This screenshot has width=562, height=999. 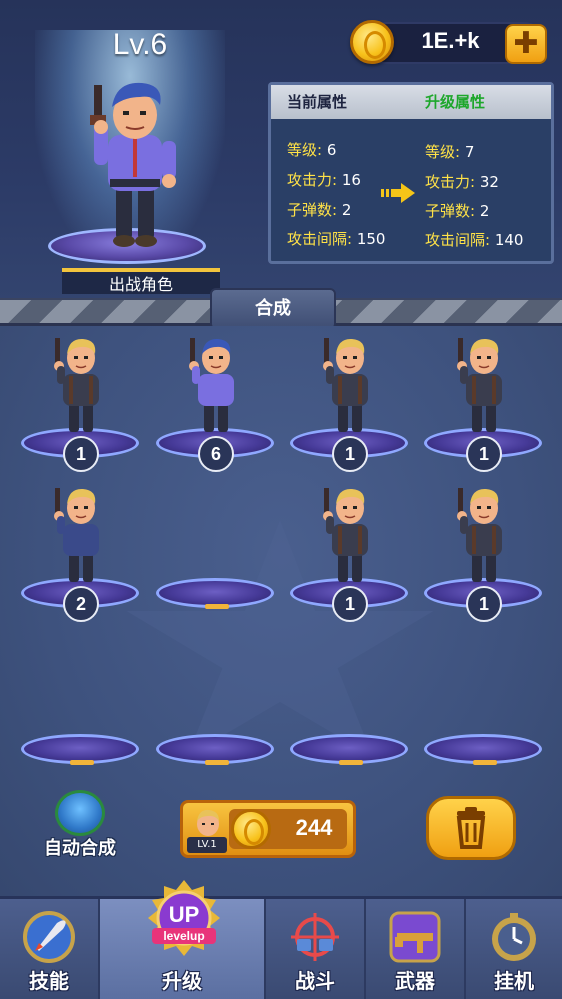 I want to click on auto-merge-label: 自动合成, so click(x=80, y=848).